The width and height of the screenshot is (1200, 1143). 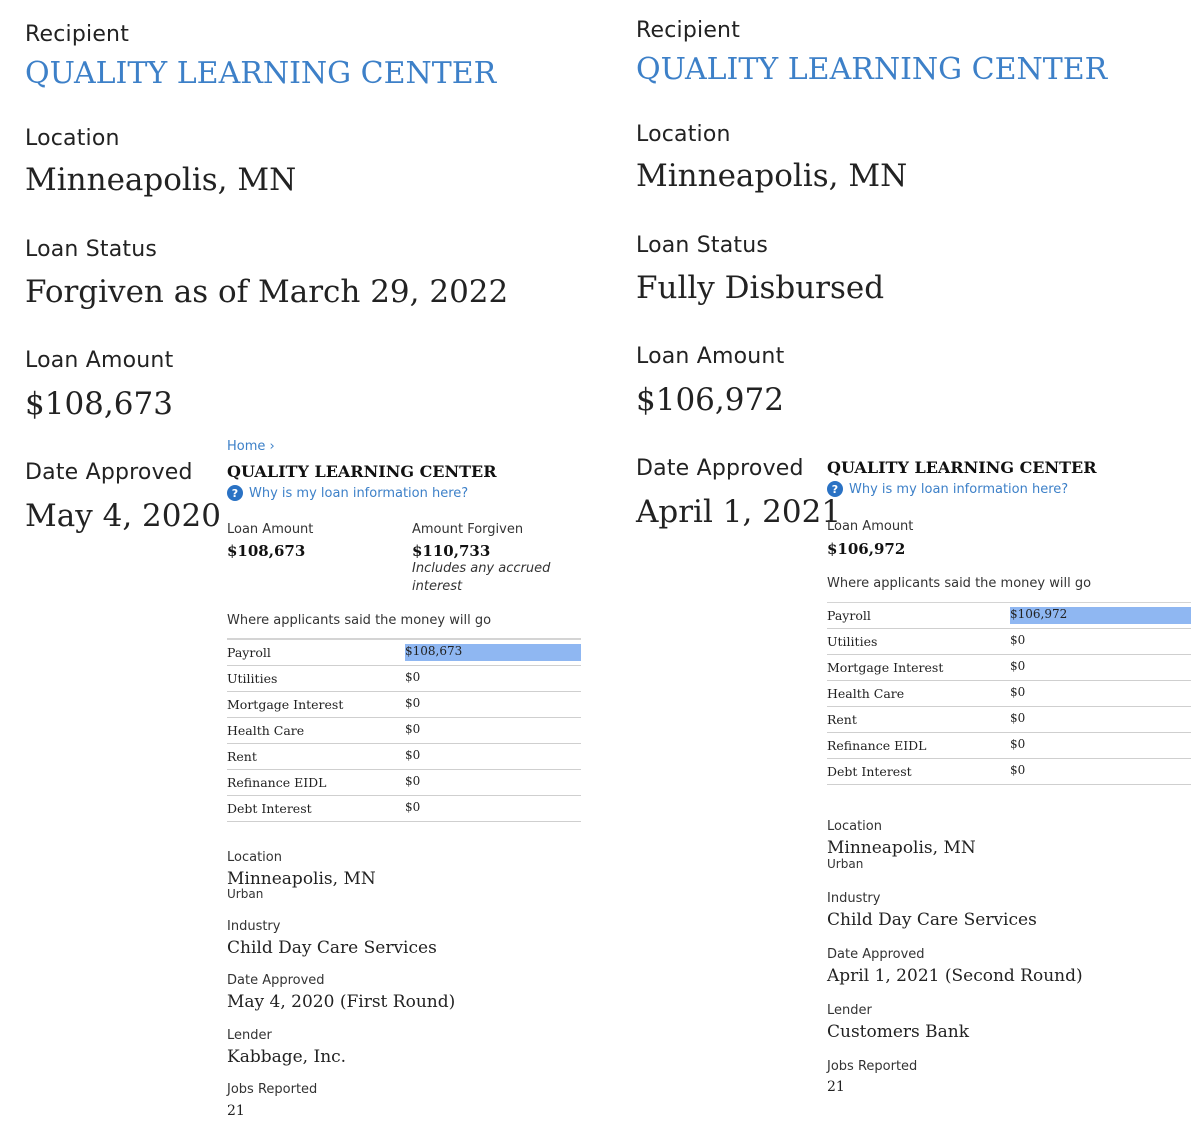 What do you see at coordinates (760, 288) in the screenshot?
I see `loan-status-value: Fully Disbursed` at bounding box center [760, 288].